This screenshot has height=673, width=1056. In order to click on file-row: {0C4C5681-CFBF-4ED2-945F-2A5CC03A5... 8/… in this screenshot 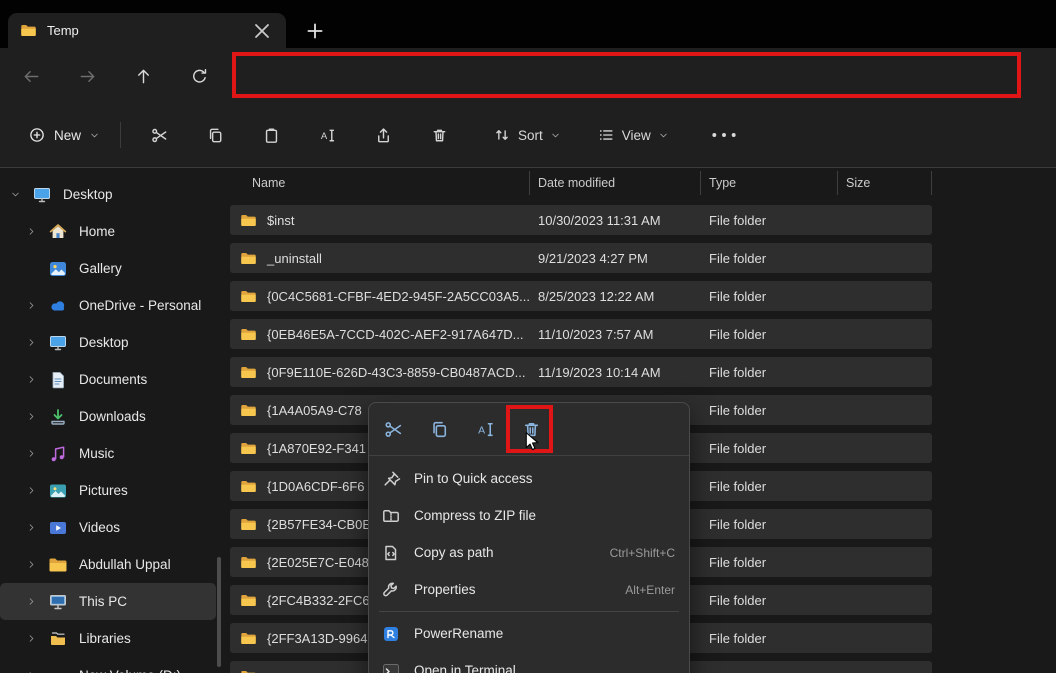, I will do `click(581, 296)`.